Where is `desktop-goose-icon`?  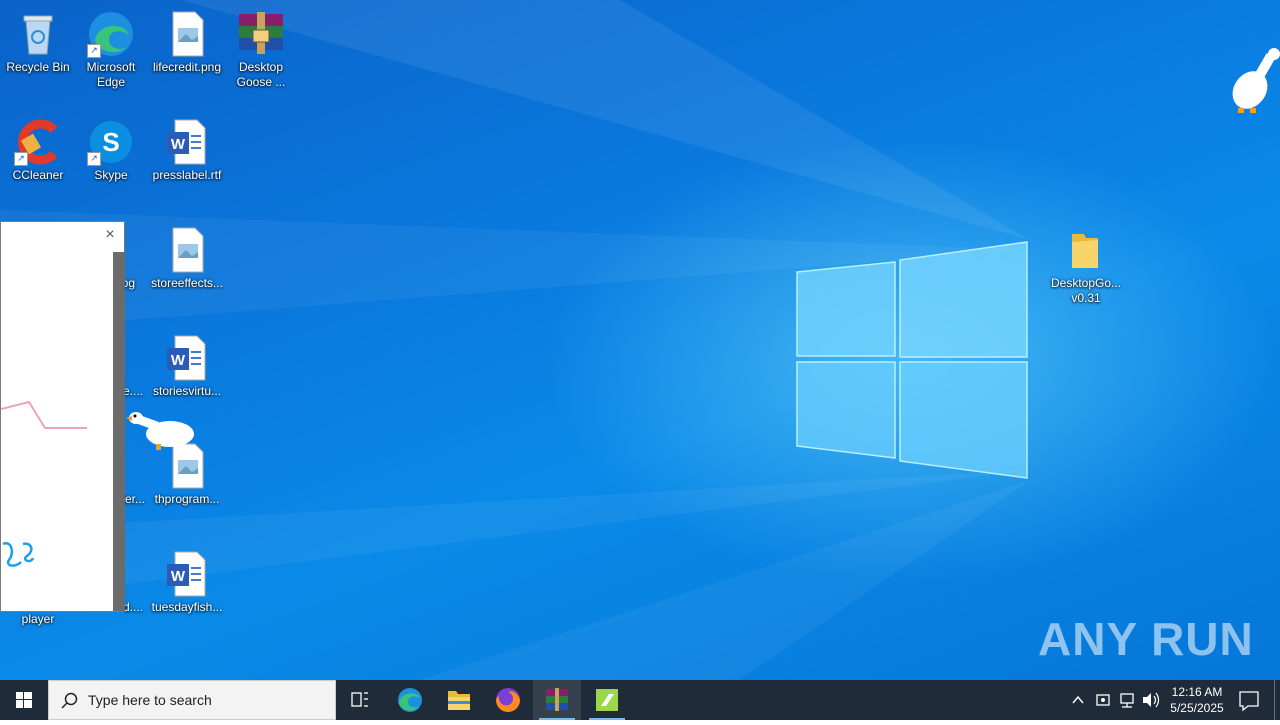 desktop-goose-icon is located at coordinates (607, 700).